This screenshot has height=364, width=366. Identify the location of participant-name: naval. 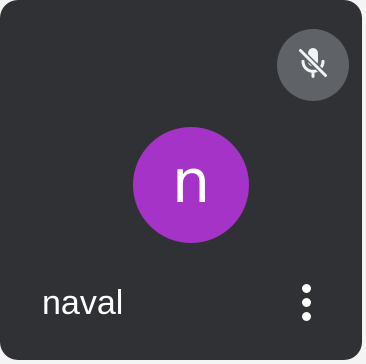
(83, 303).